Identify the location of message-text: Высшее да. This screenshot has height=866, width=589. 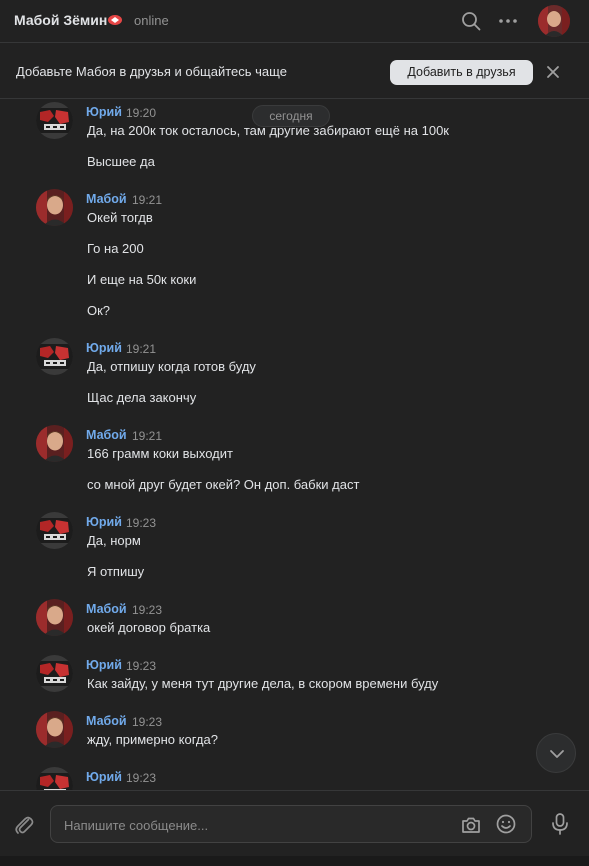
(121, 161).